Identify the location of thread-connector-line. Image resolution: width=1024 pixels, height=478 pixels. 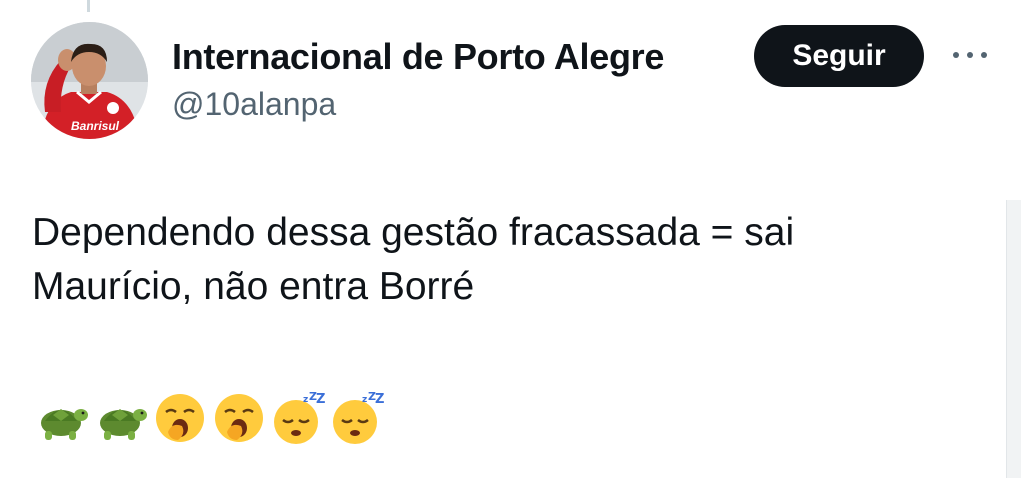
(88, 6).